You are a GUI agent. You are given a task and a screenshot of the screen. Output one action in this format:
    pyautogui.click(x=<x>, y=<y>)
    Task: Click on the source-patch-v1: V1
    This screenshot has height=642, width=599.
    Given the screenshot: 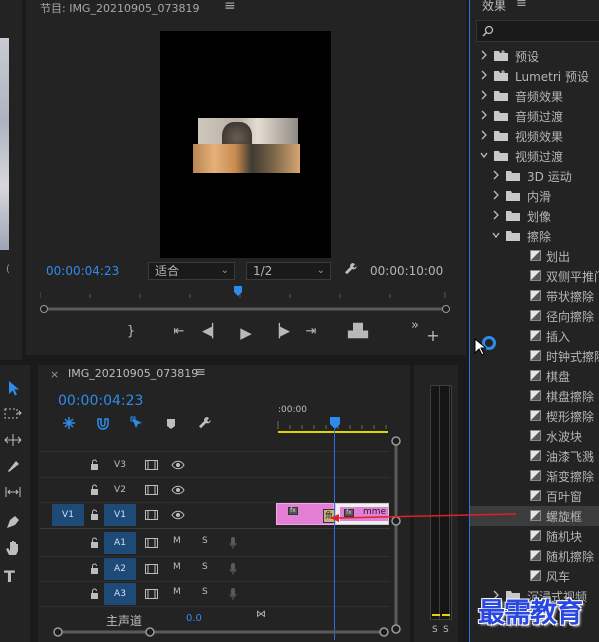 What is the action you would take?
    pyautogui.click(x=68, y=515)
    